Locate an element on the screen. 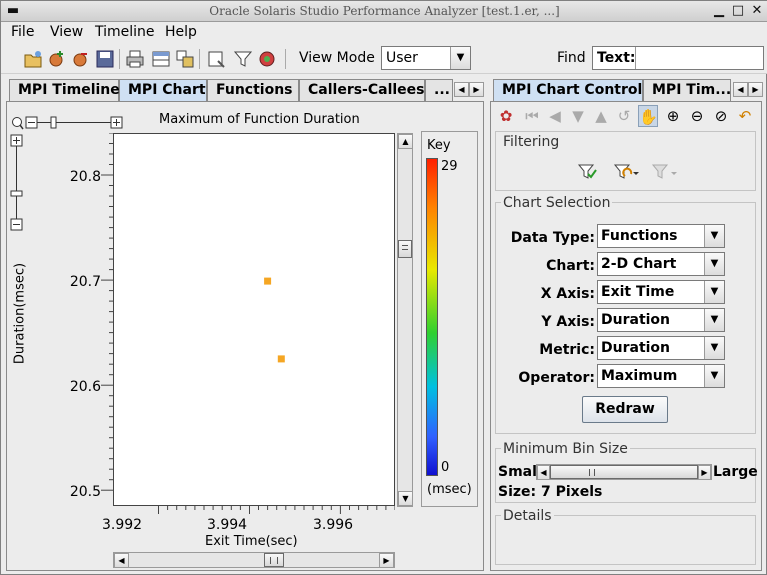 This screenshot has width=767, height=575. compare-icon is located at coordinates (185, 59).